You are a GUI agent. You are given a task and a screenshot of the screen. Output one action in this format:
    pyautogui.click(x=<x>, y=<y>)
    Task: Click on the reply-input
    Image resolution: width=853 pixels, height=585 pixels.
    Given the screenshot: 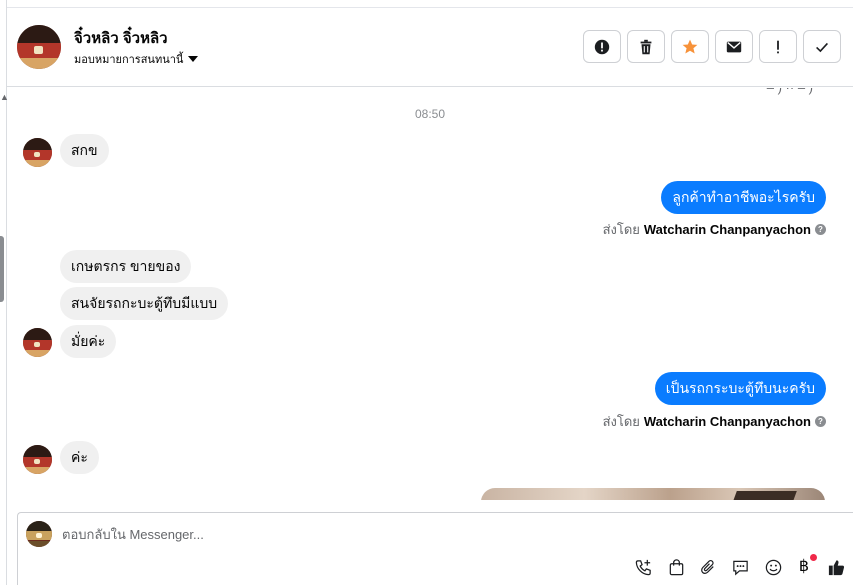 What is the action you would take?
    pyautogui.click(x=412, y=534)
    